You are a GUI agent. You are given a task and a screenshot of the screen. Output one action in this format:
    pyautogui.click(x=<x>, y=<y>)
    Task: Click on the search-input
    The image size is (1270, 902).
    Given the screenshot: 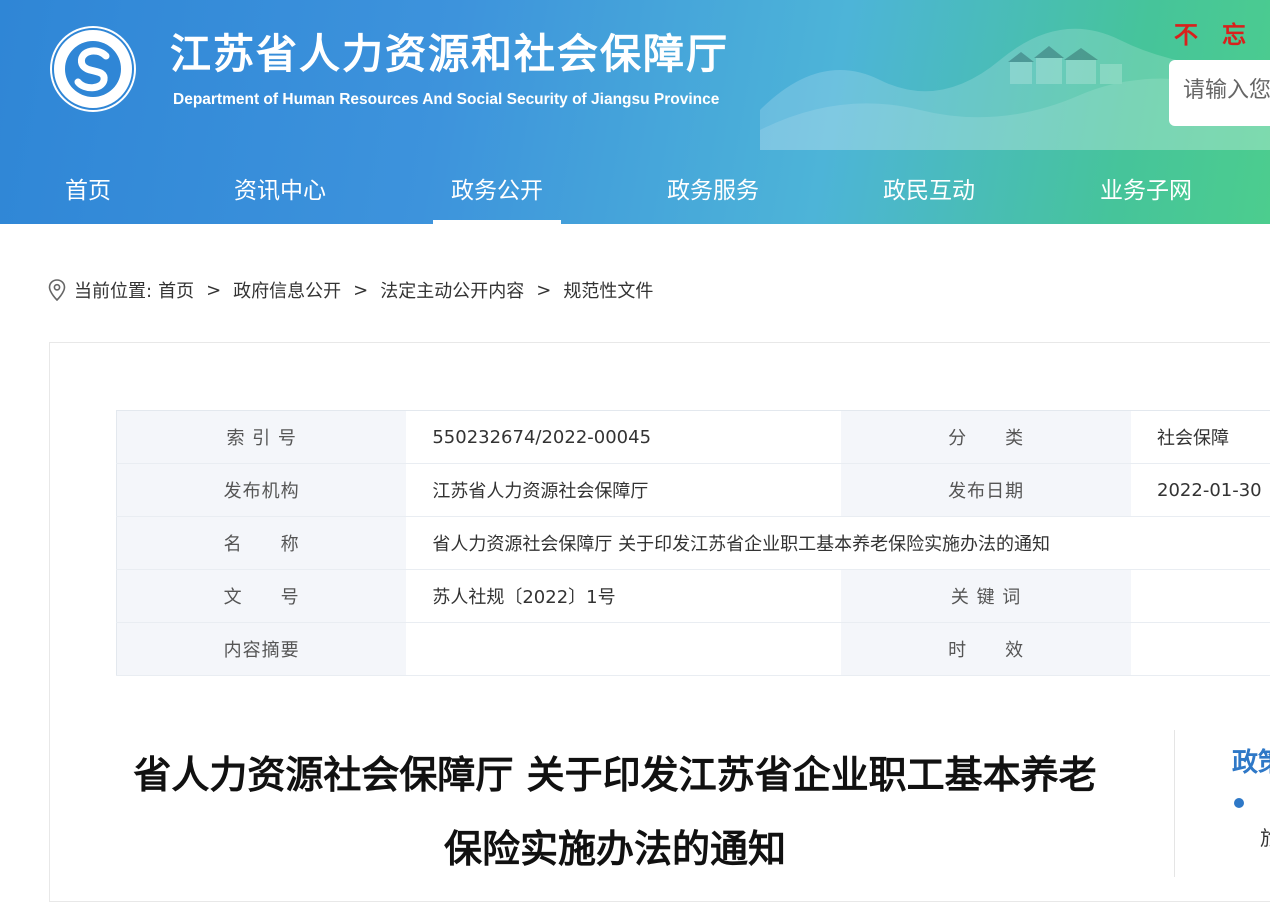 What is the action you would take?
    pyautogui.click(x=1226, y=90)
    